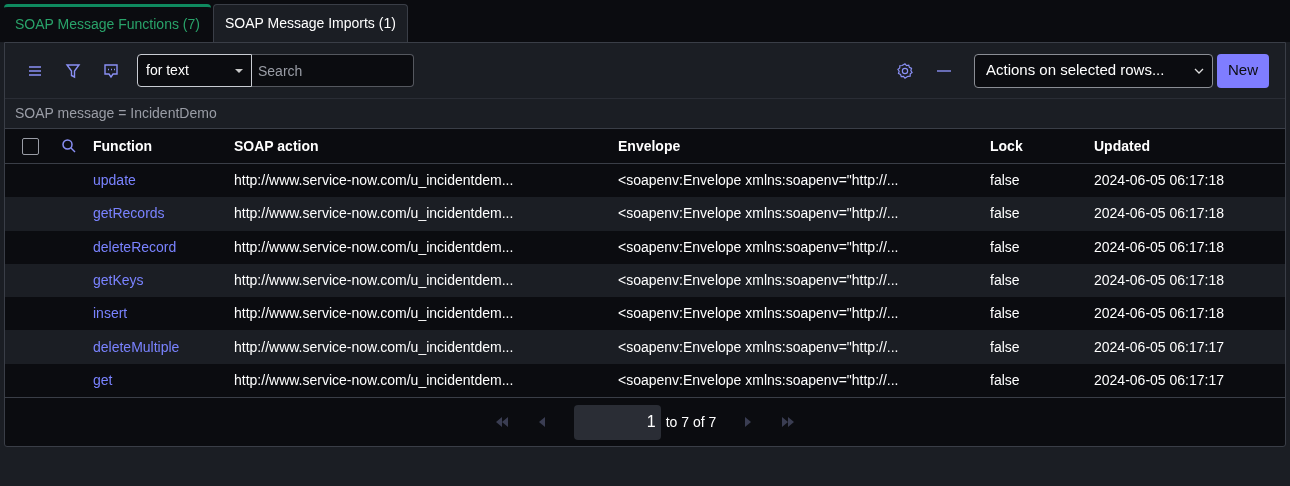 This screenshot has height=486, width=1290. I want to click on first-page-icon, so click(501, 422).